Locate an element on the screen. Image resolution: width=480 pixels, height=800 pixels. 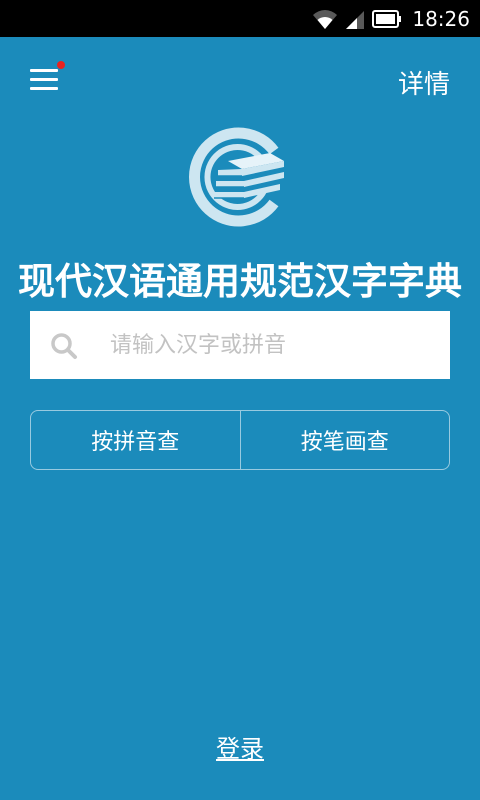
status-bar: 18:26 is located at coordinates (240, 18).